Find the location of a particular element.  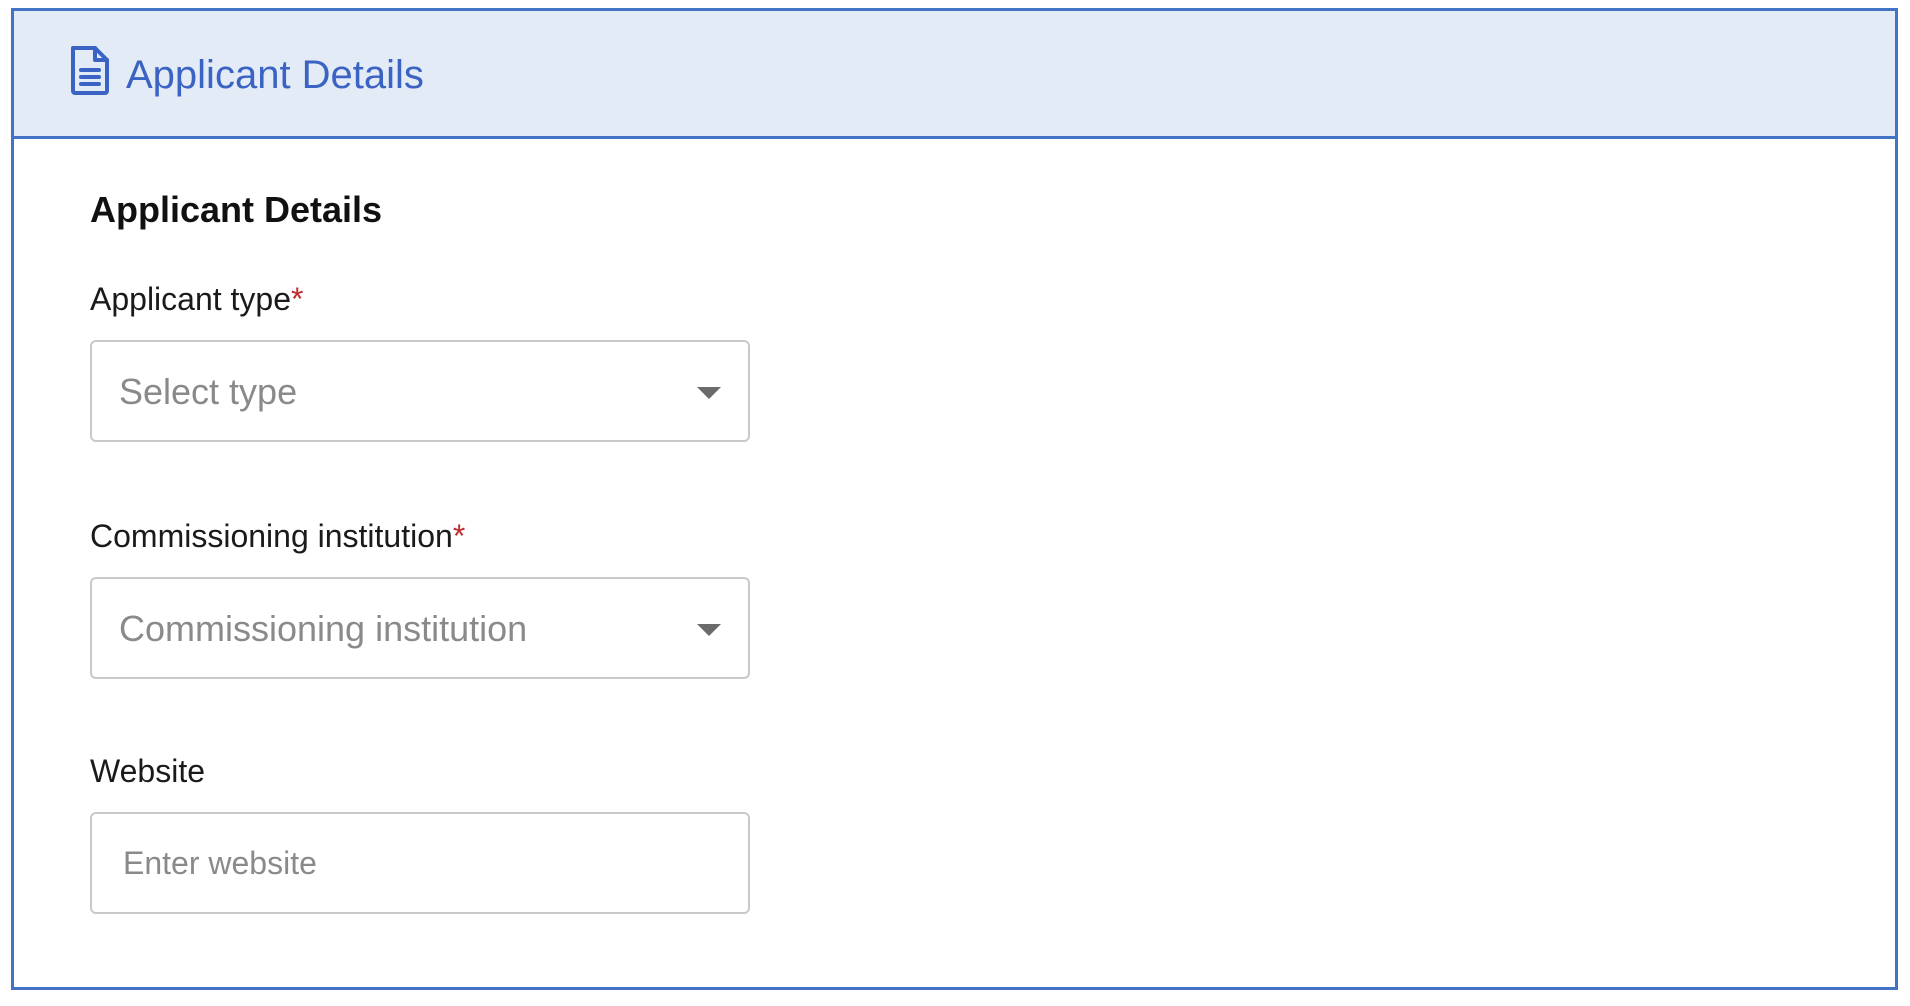

website-input is located at coordinates (420, 863).